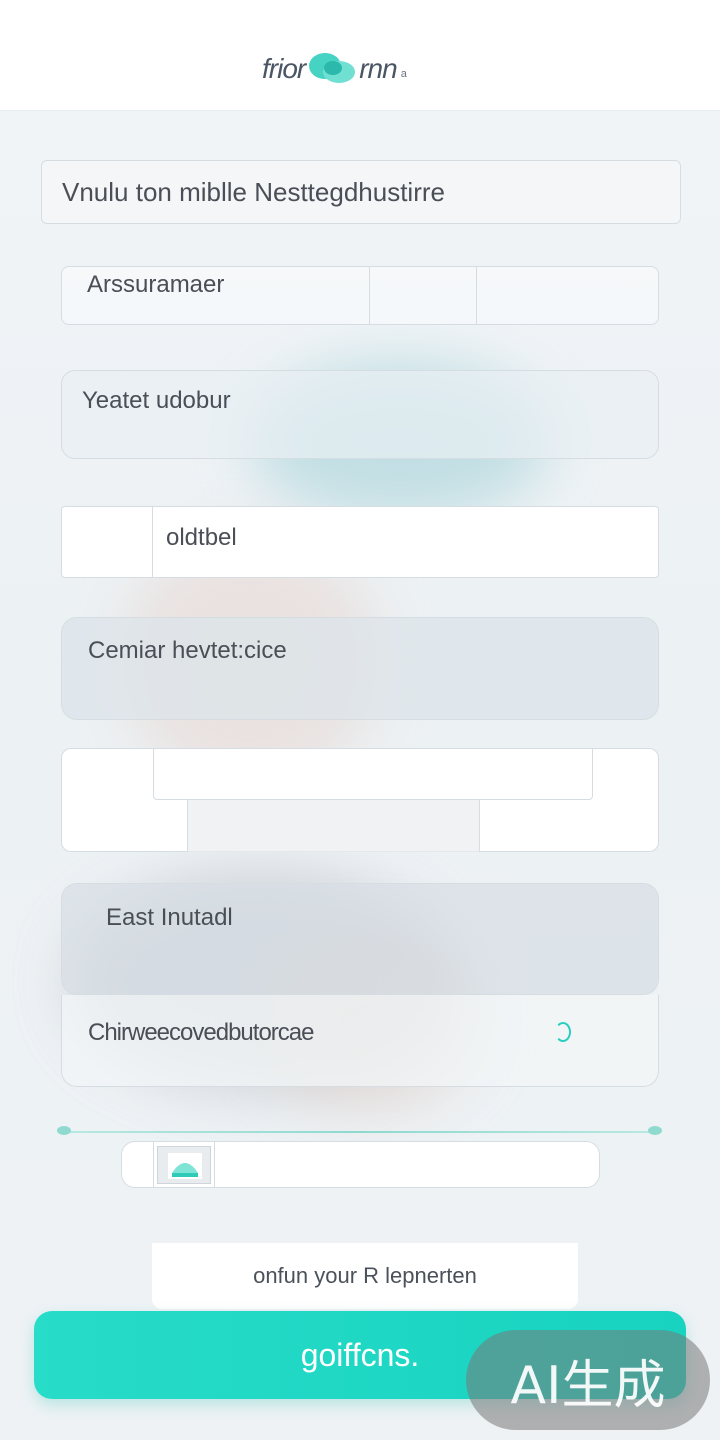  What do you see at coordinates (655, 1130) in the screenshot?
I see `line-right-dot` at bounding box center [655, 1130].